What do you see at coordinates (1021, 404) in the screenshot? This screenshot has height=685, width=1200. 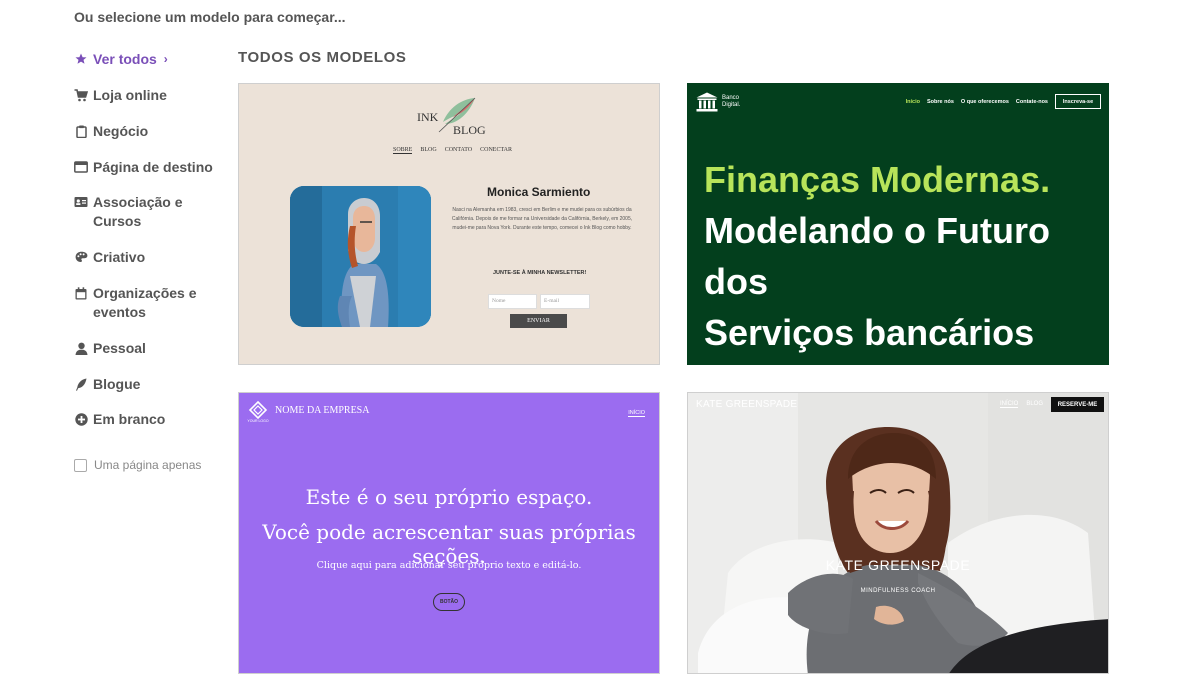 I see `kate-nav: INÍCIO BLOG` at bounding box center [1021, 404].